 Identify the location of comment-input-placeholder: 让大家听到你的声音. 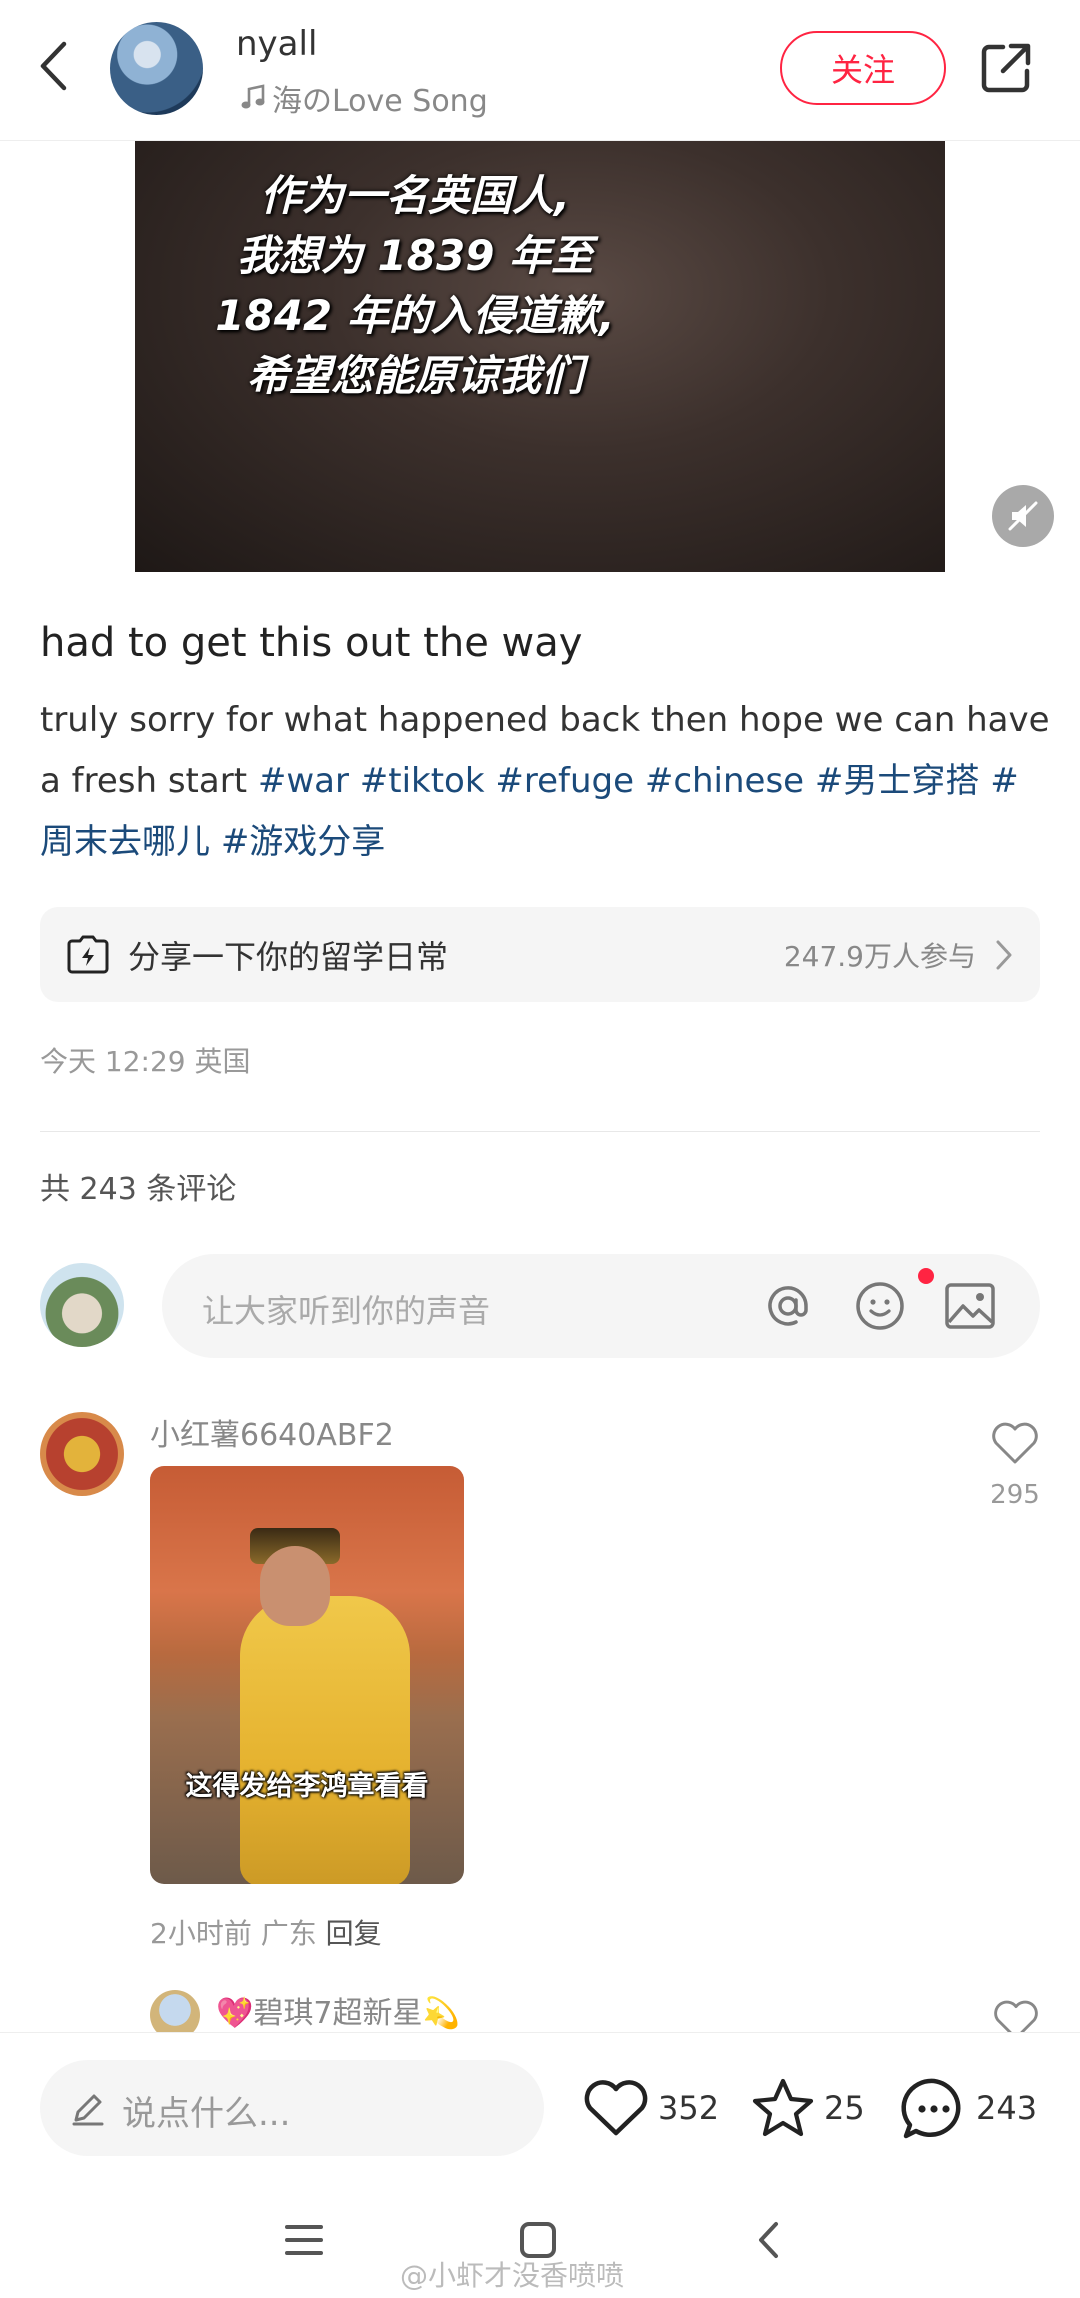
(346, 1311).